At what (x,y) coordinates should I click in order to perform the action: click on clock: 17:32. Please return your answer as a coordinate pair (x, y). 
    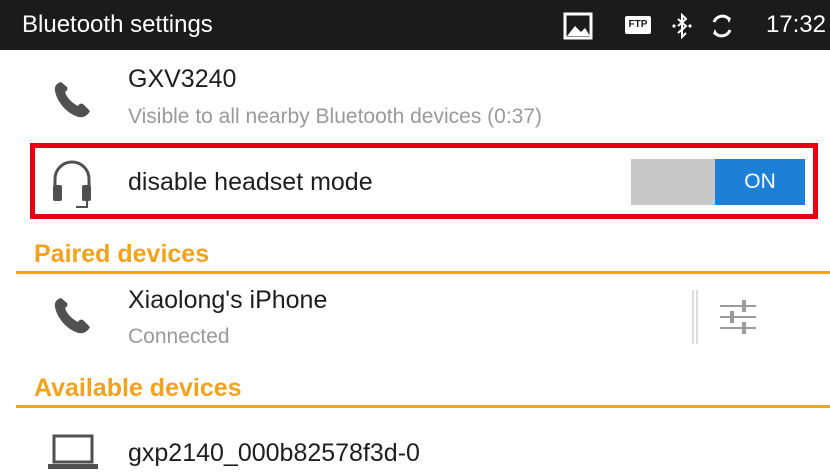
    Looking at the image, I should click on (795, 24).